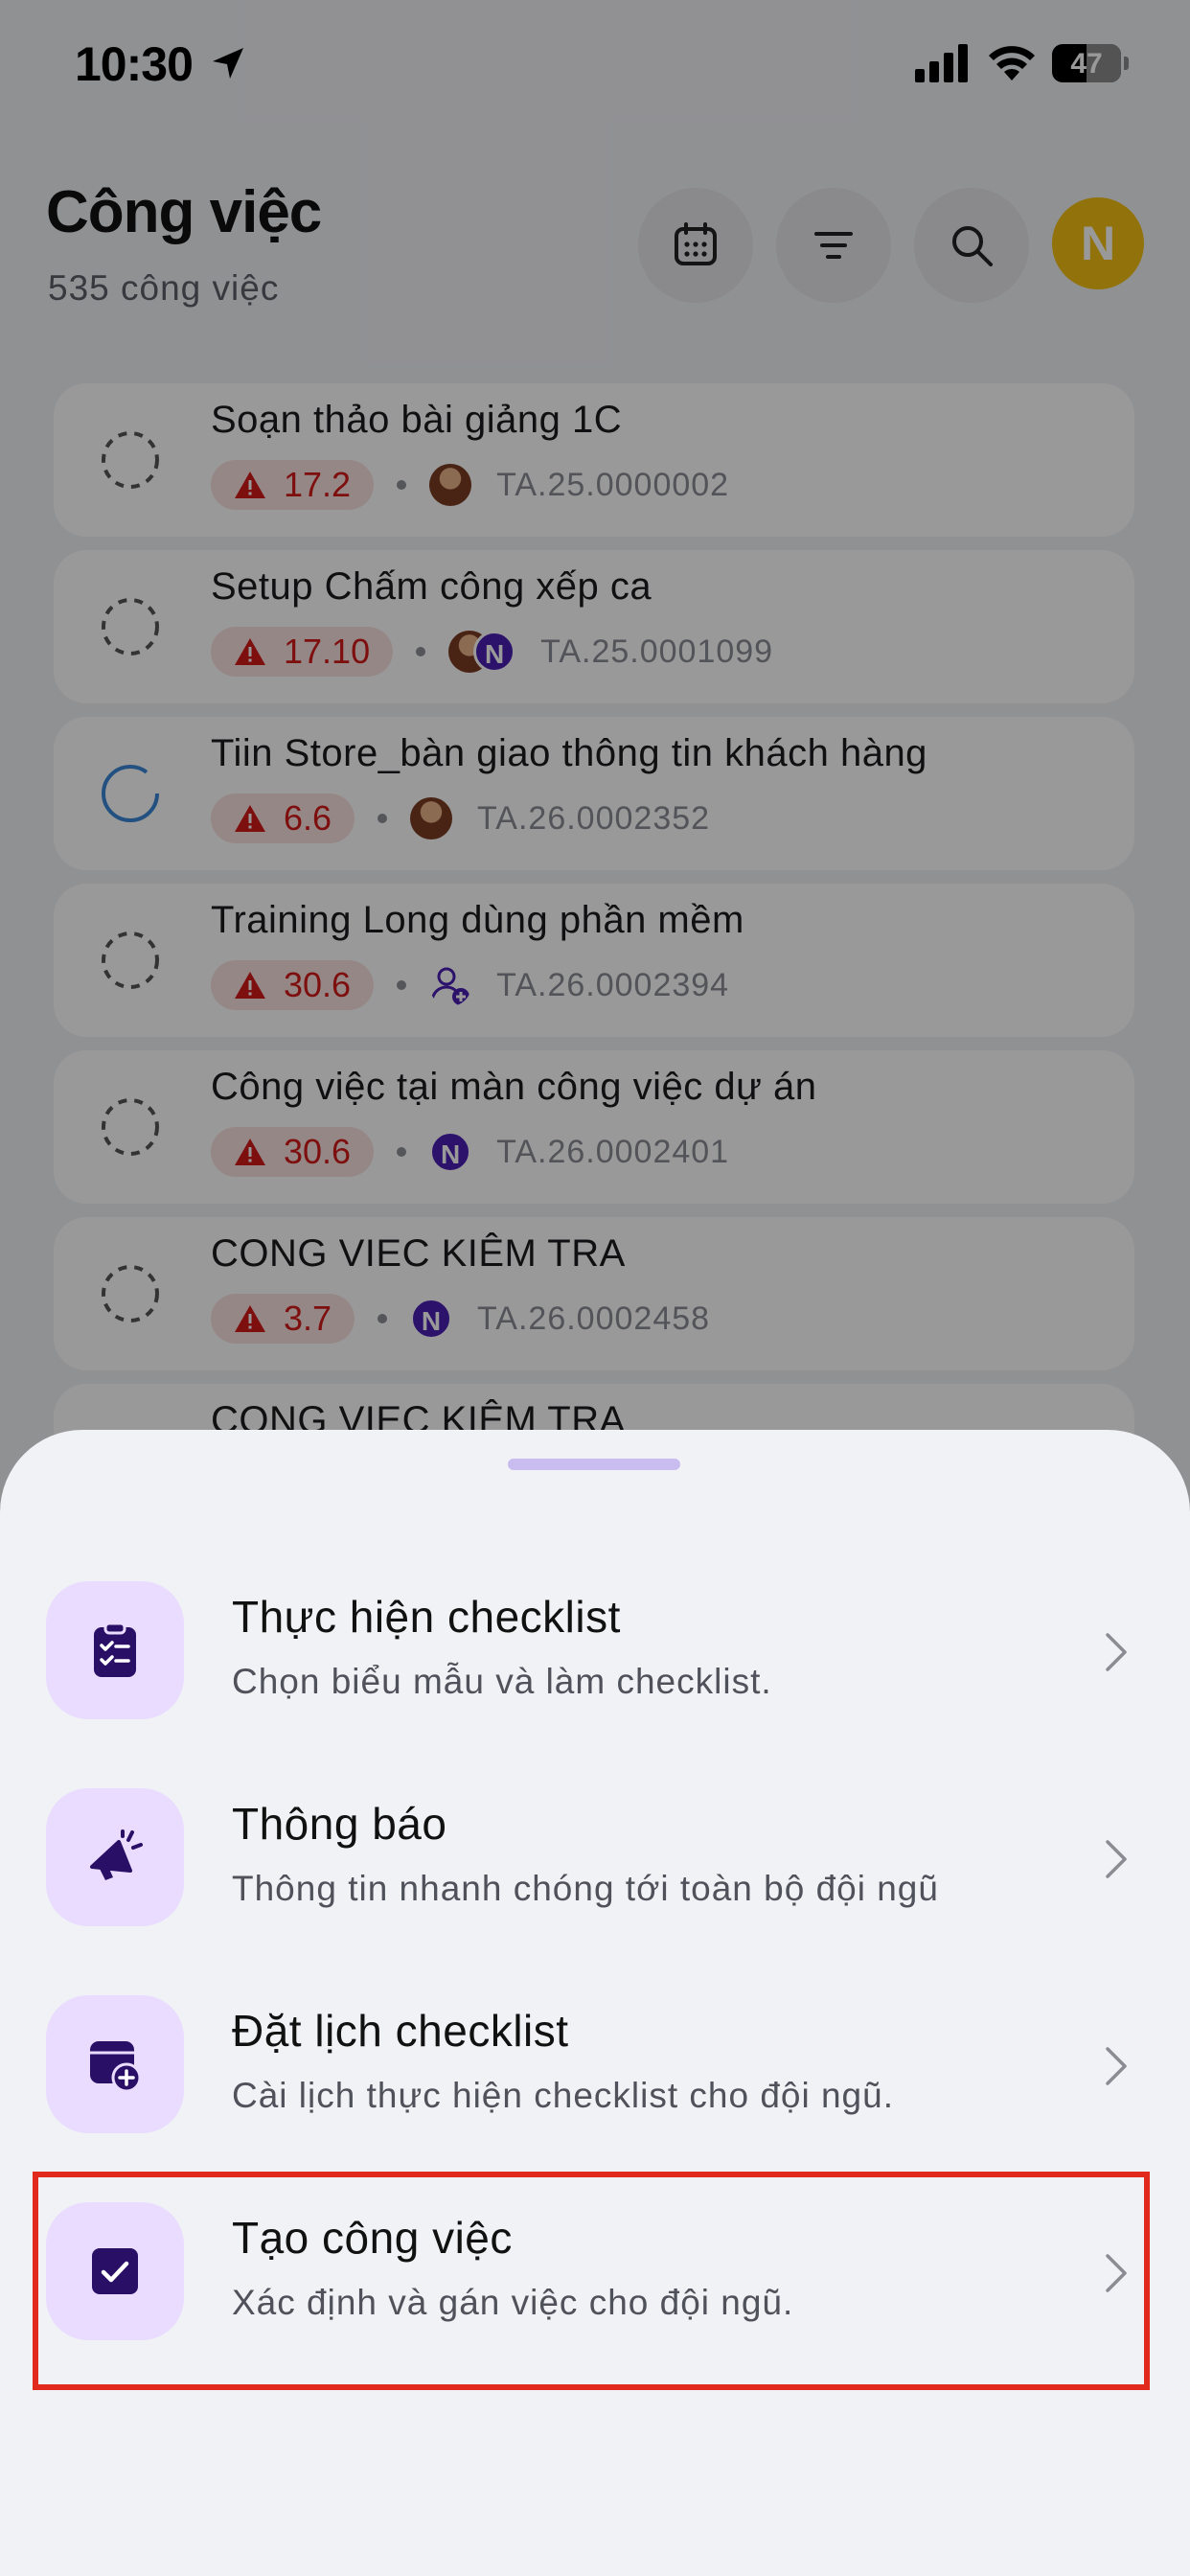 This screenshot has height=2576, width=1190. Describe the element at coordinates (594, 1464) in the screenshot. I see `sheet-drag-handle` at that location.